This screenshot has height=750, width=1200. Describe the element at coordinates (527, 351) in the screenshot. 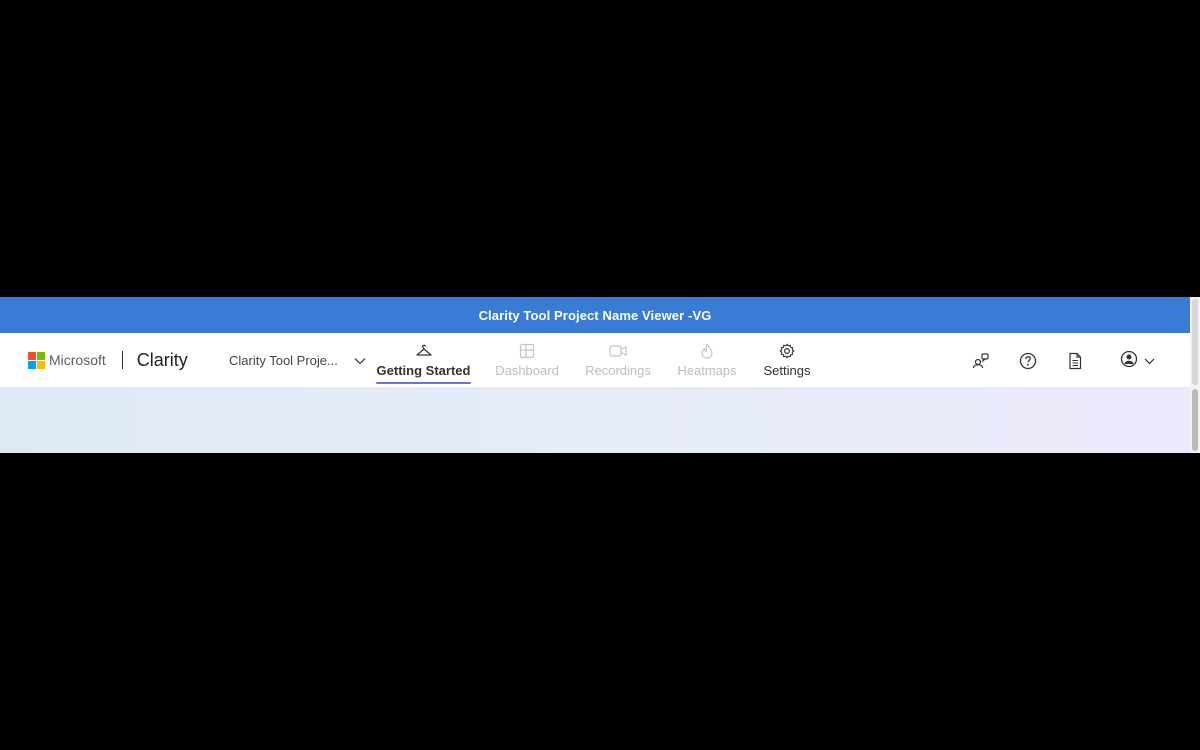

I see `dashboard-icon` at that location.